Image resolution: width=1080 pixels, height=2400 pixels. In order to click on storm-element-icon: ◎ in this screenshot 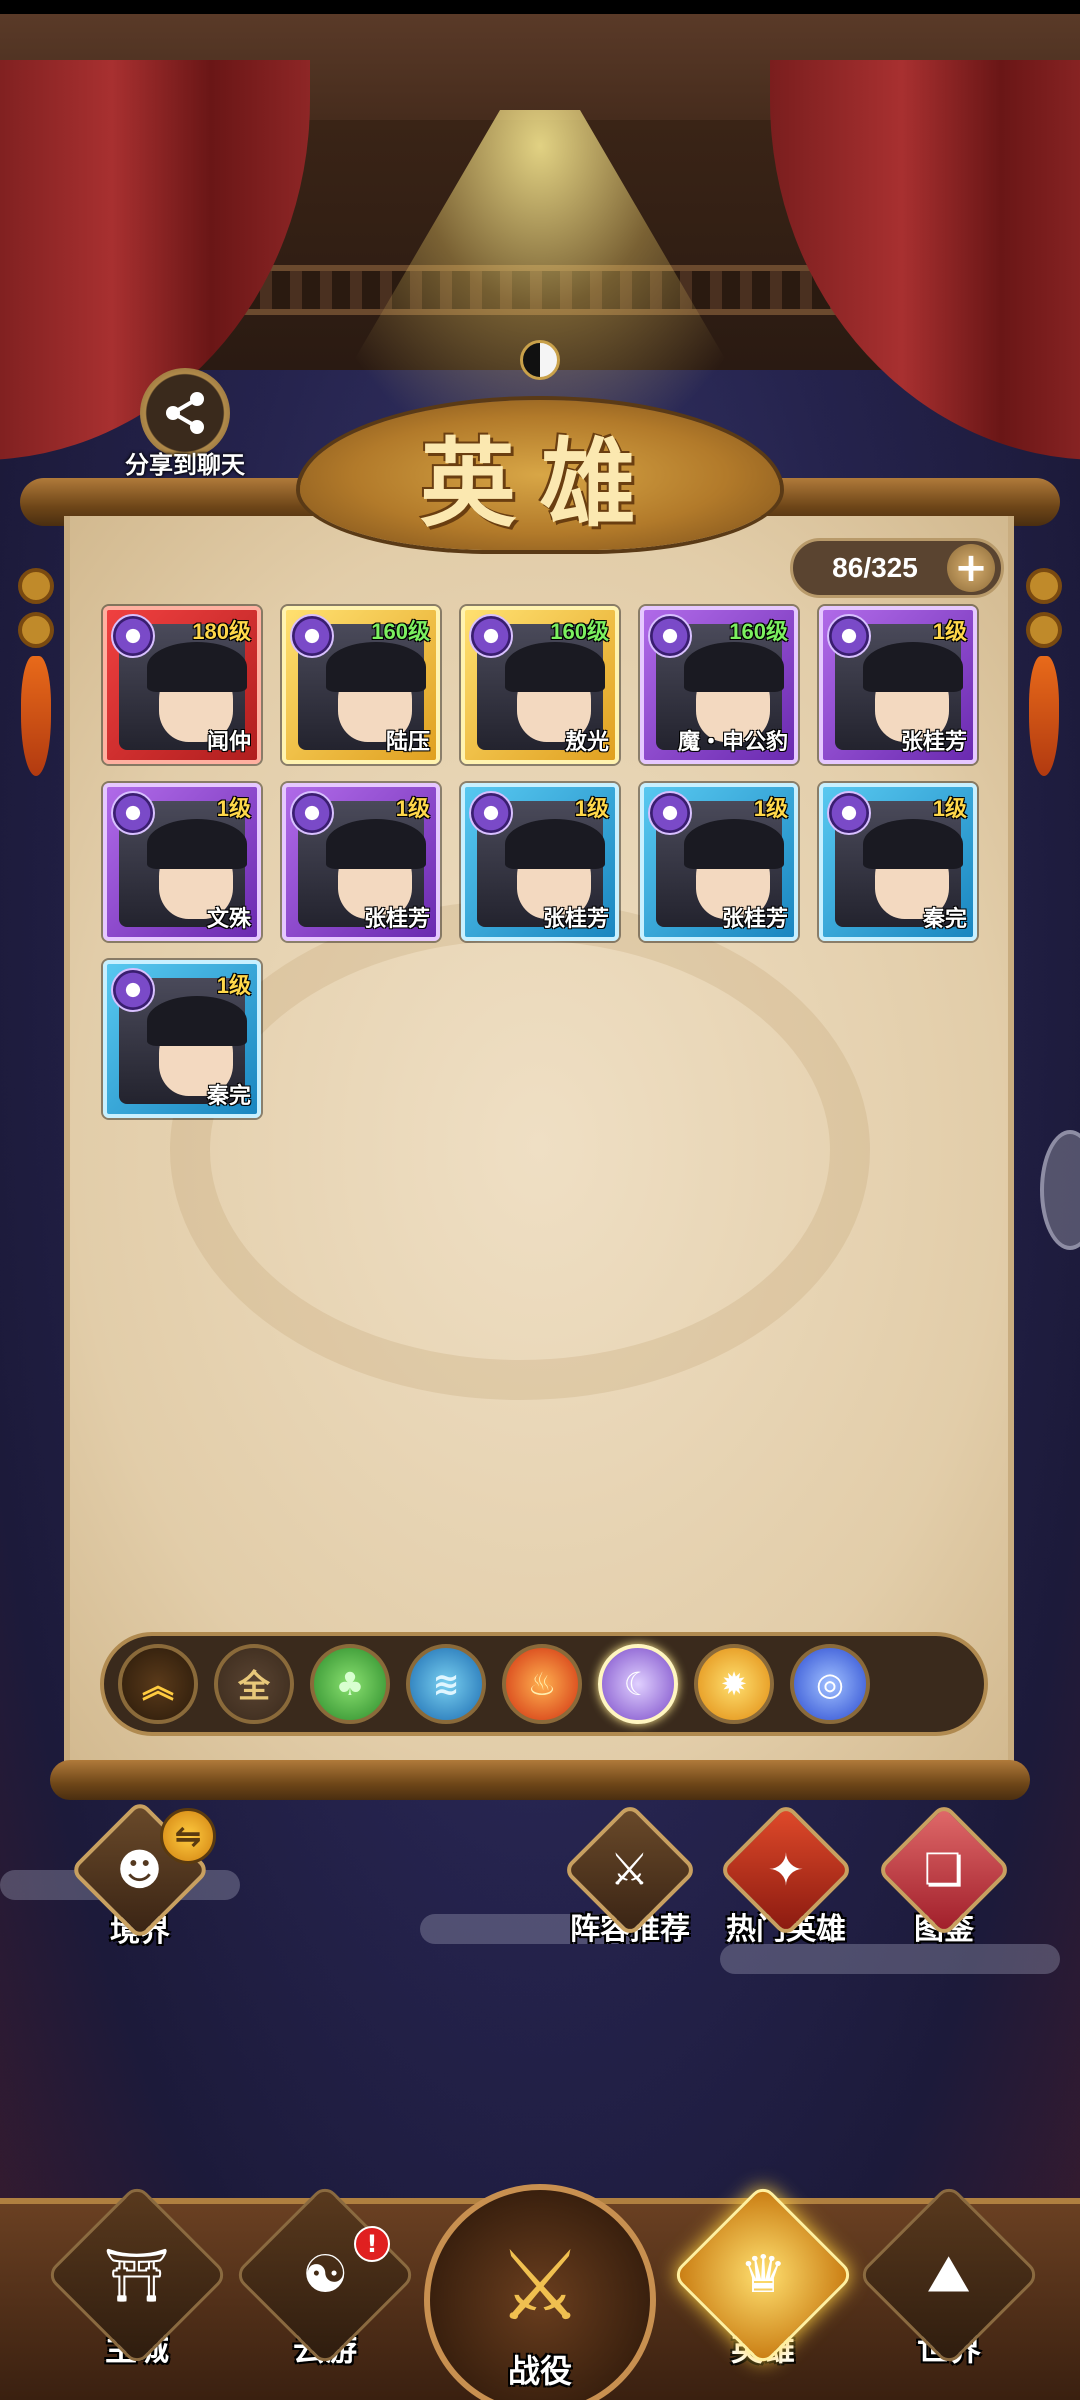, I will do `click(830, 1684)`.